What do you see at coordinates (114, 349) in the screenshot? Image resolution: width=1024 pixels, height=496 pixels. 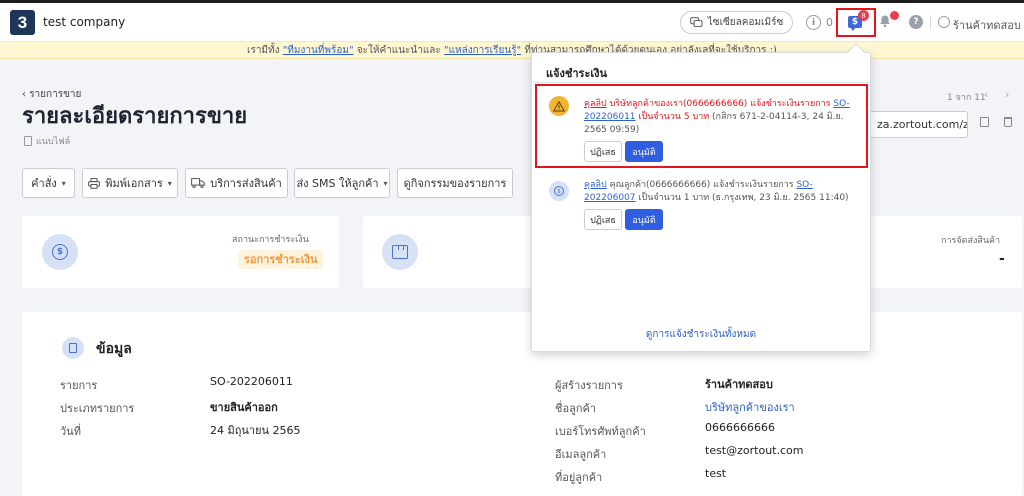 I see `info-section-title: ข้อมูล` at bounding box center [114, 349].